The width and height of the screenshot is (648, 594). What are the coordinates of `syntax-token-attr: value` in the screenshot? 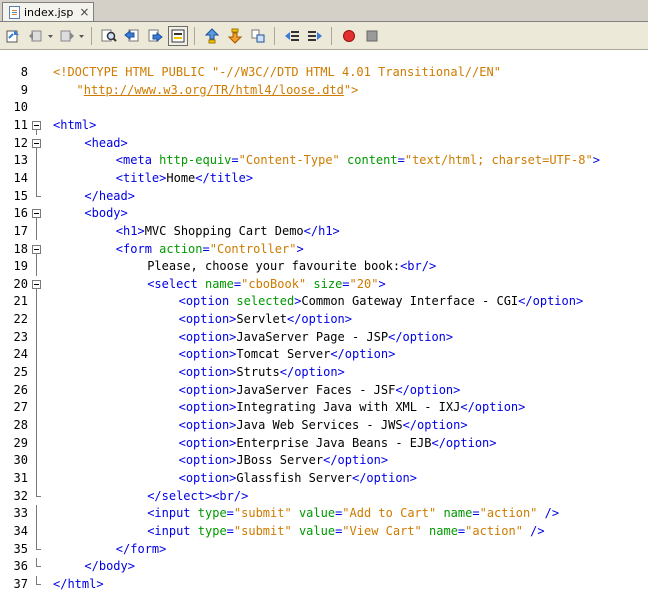 It's located at (317, 530).